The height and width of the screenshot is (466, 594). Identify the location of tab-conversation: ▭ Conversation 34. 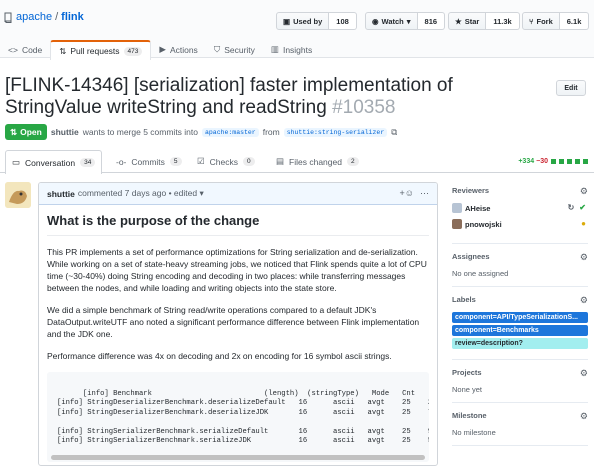
(54, 162).